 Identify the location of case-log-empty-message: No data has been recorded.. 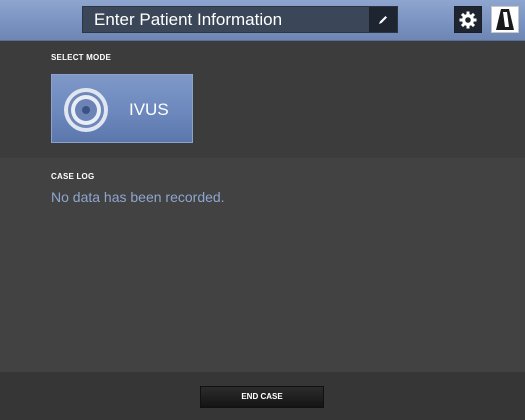
(138, 197).